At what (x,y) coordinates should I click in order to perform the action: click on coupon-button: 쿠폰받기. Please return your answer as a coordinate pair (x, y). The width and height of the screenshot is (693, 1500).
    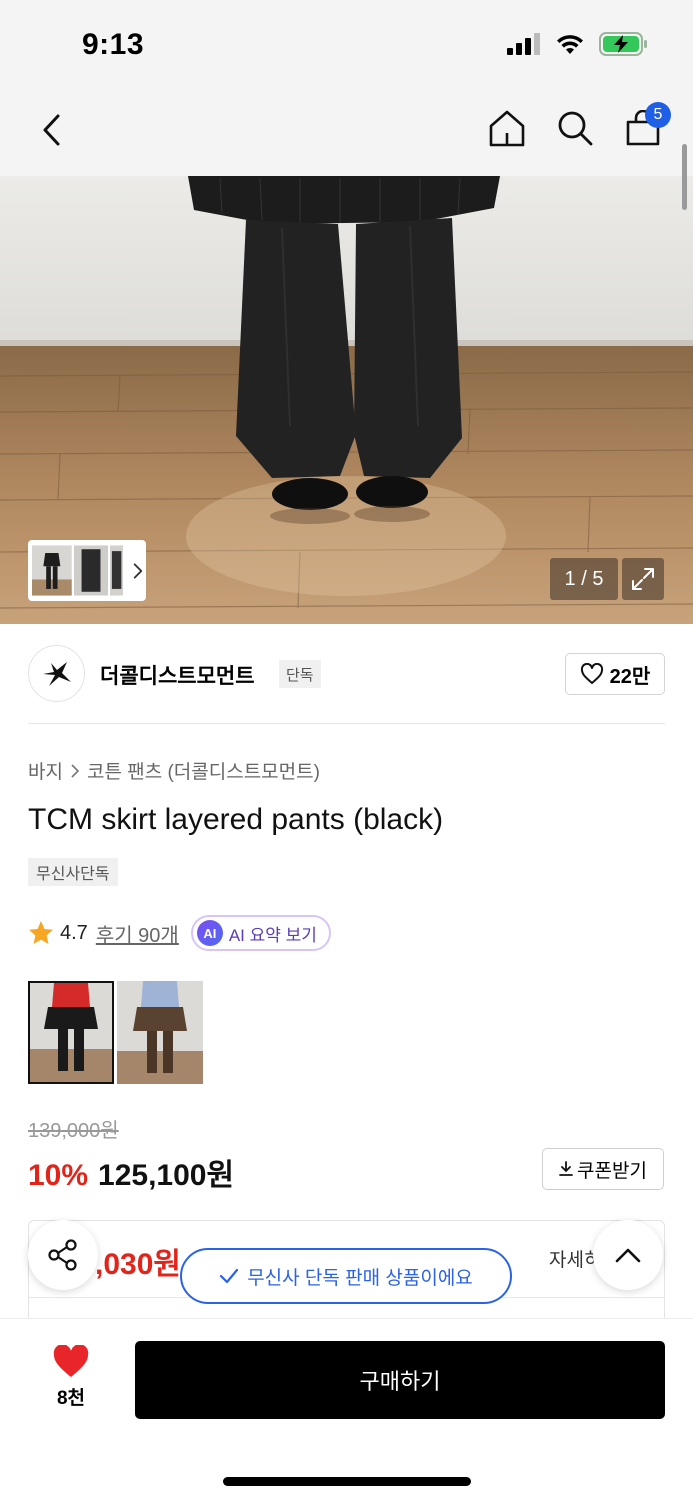
    Looking at the image, I should click on (603, 1169).